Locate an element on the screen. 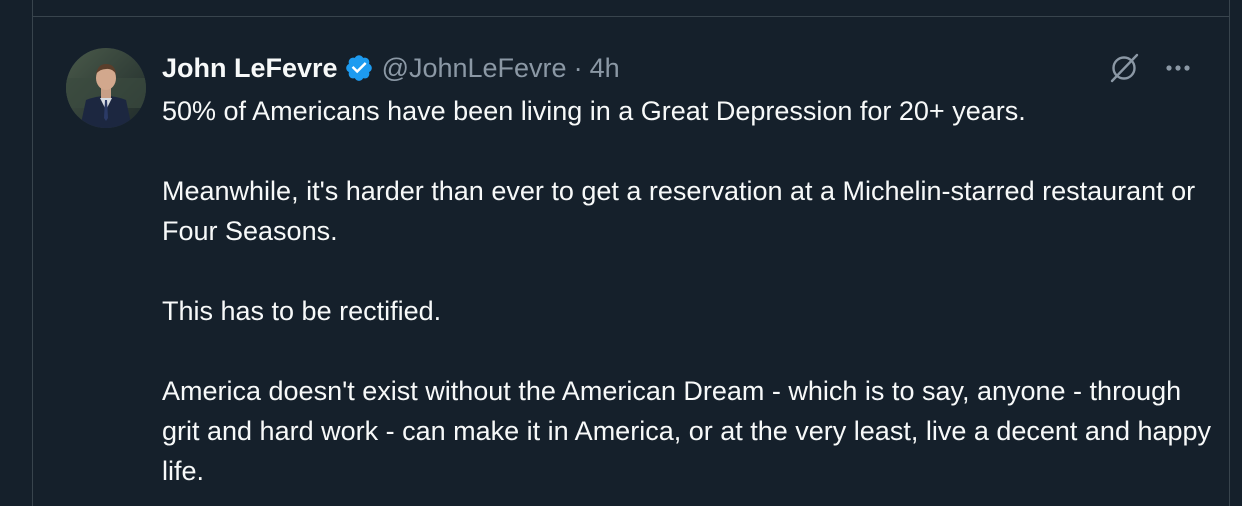  tweet-header: John LeFevre @JohnLeFevre · 4h is located at coordinates (391, 68).